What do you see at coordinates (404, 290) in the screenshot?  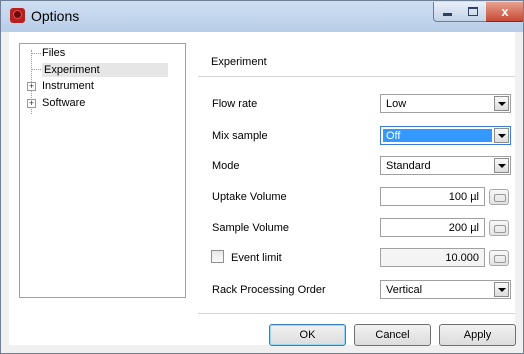 I see `rack-order-value: Vertical` at bounding box center [404, 290].